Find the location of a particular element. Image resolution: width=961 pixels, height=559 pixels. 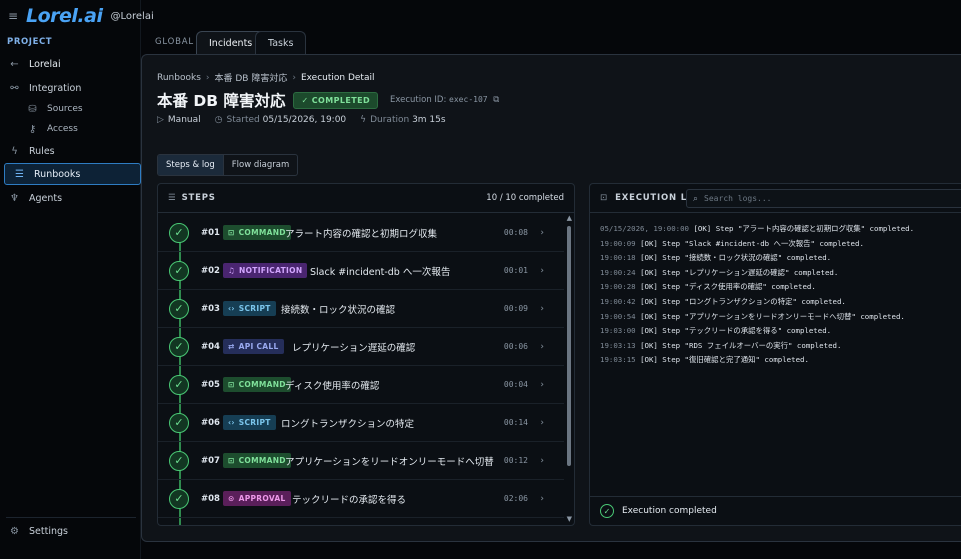

sidebar-item-access: ⚷ Access is located at coordinates (70, 129).